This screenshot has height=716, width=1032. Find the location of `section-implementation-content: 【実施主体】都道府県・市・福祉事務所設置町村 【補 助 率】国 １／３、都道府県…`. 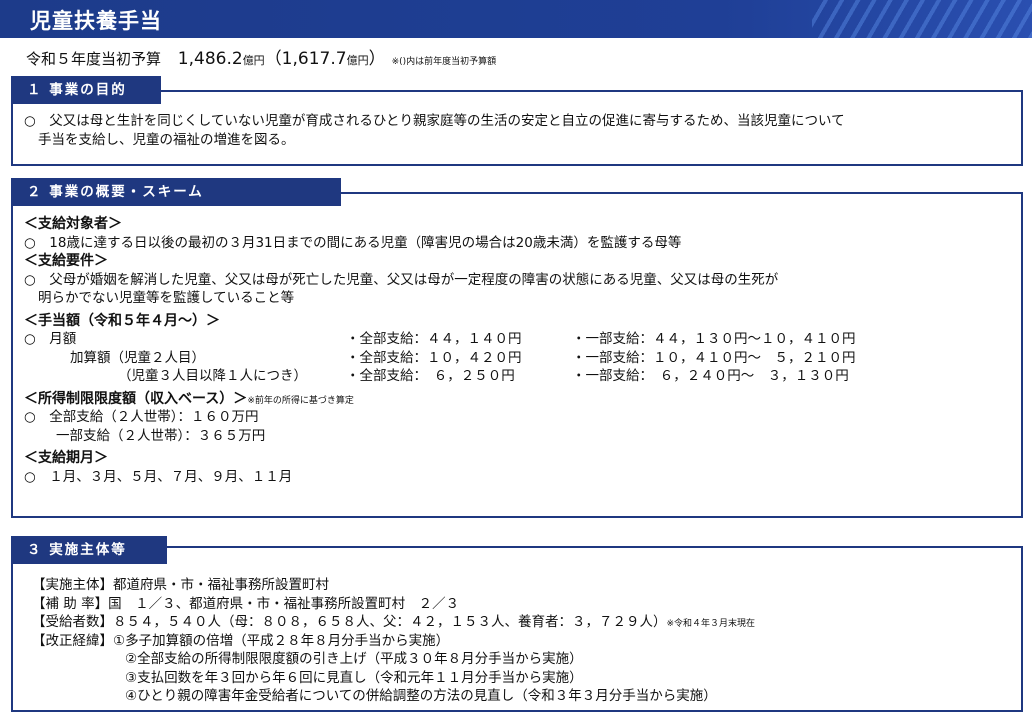

section-implementation-content: 【実施主体】都道府県・市・福祉事務所設置町村 【補 助 率】国 １／３、都道府県… is located at coordinates (393, 641).